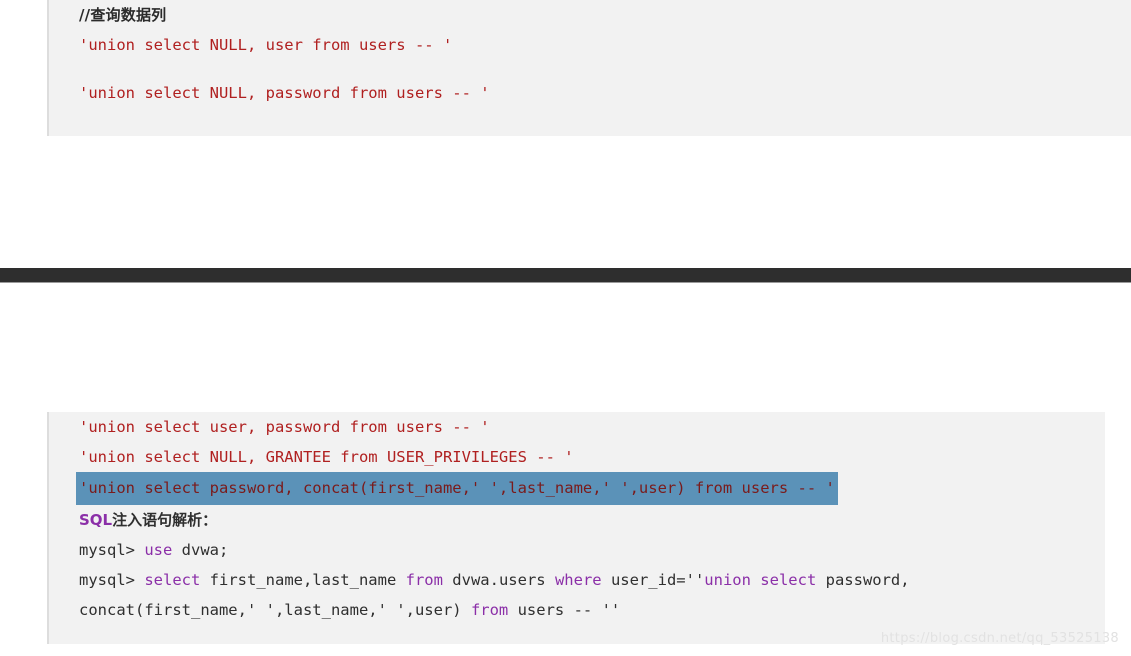 Image resolution: width=1131 pixels, height=656 pixels. What do you see at coordinates (783, 580) in the screenshot?
I see `sql-keyword-select-2: select` at bounding box center [783, 580].